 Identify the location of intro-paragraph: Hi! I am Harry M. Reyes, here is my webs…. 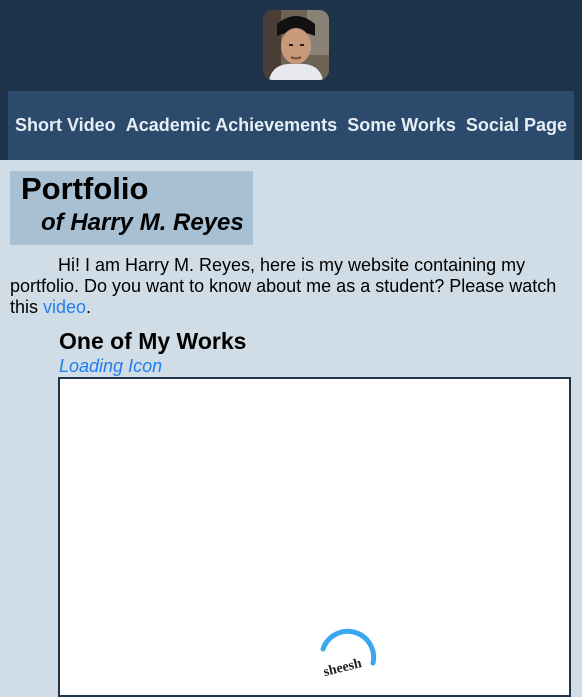
(290, 286).